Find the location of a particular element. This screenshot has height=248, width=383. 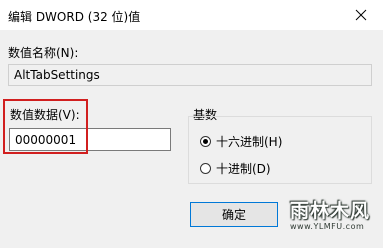

radio-hexadecimal-label: 十六进制(H) is located at coordinates (249, 142).